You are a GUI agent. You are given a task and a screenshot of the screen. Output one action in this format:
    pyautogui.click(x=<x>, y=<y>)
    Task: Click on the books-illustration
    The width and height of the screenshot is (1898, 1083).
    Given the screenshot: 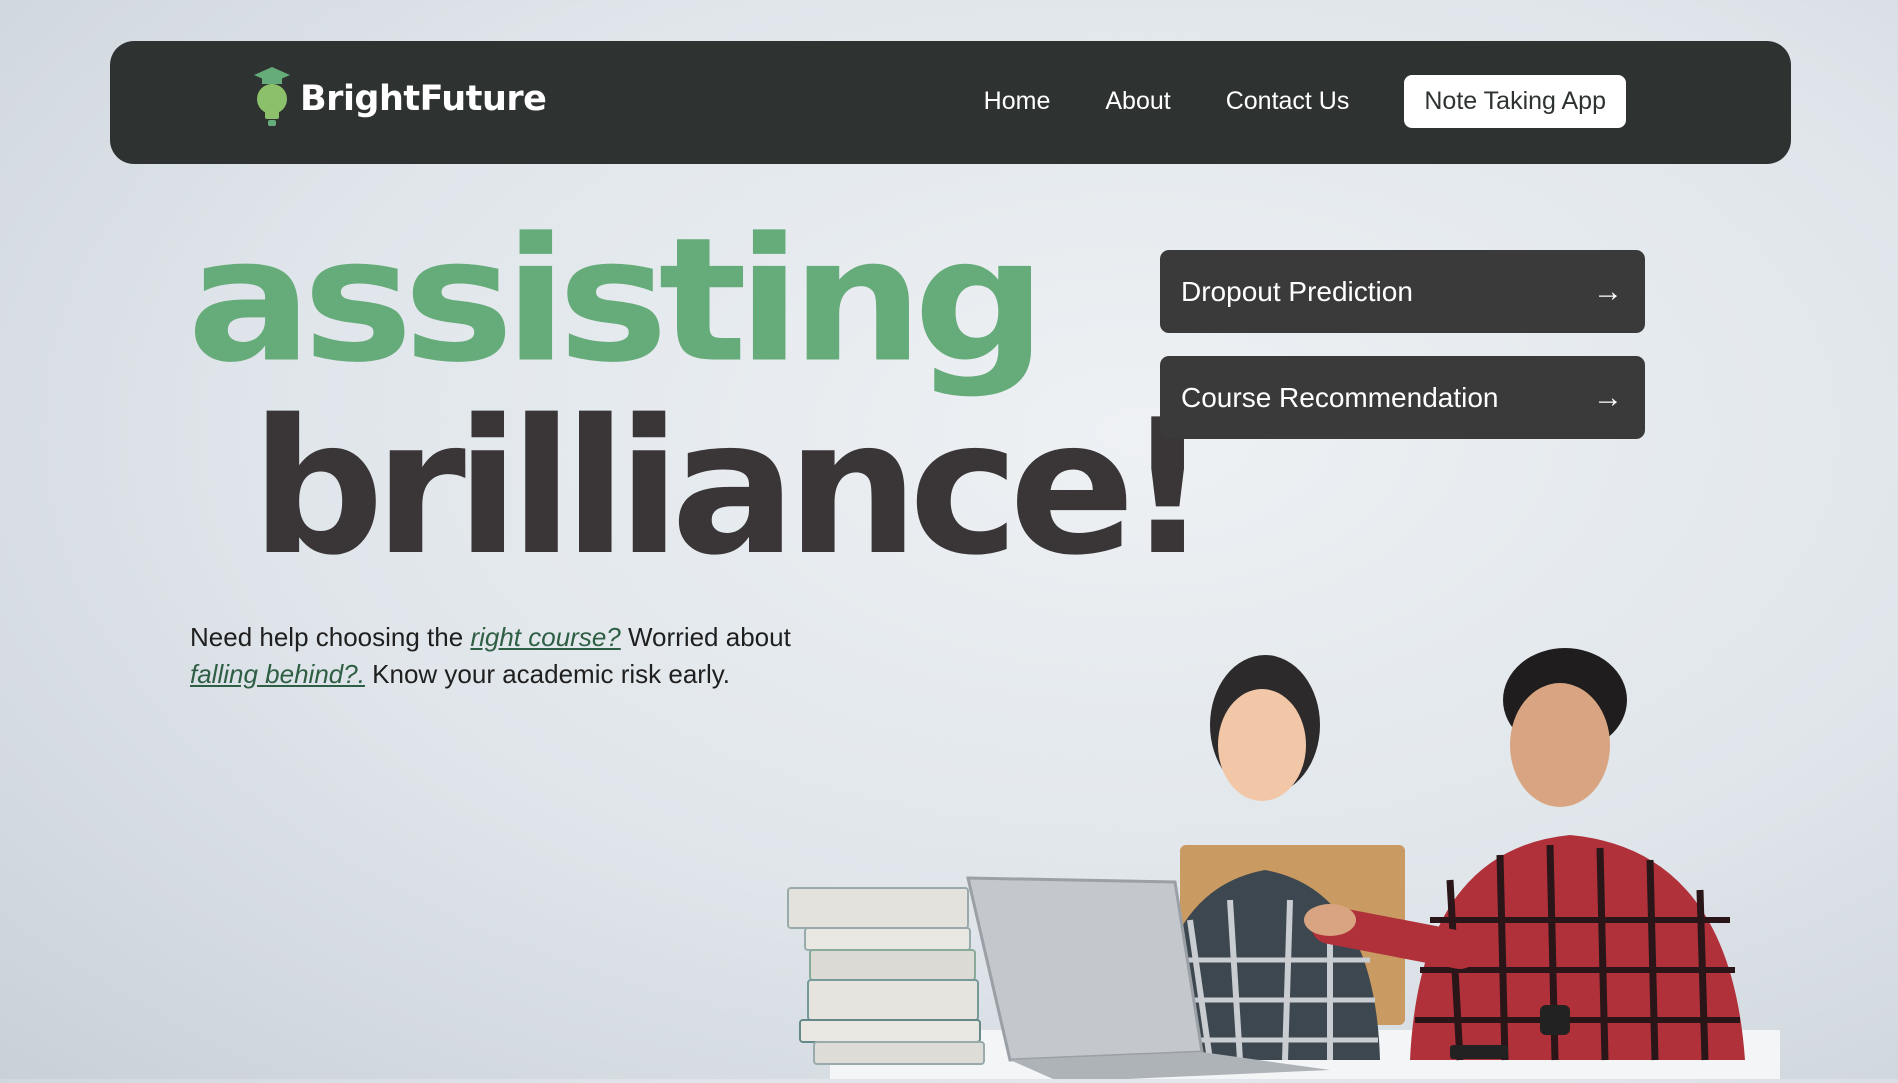 What is the action you would take?
    pyautogui.click(x=886, y=976)
    